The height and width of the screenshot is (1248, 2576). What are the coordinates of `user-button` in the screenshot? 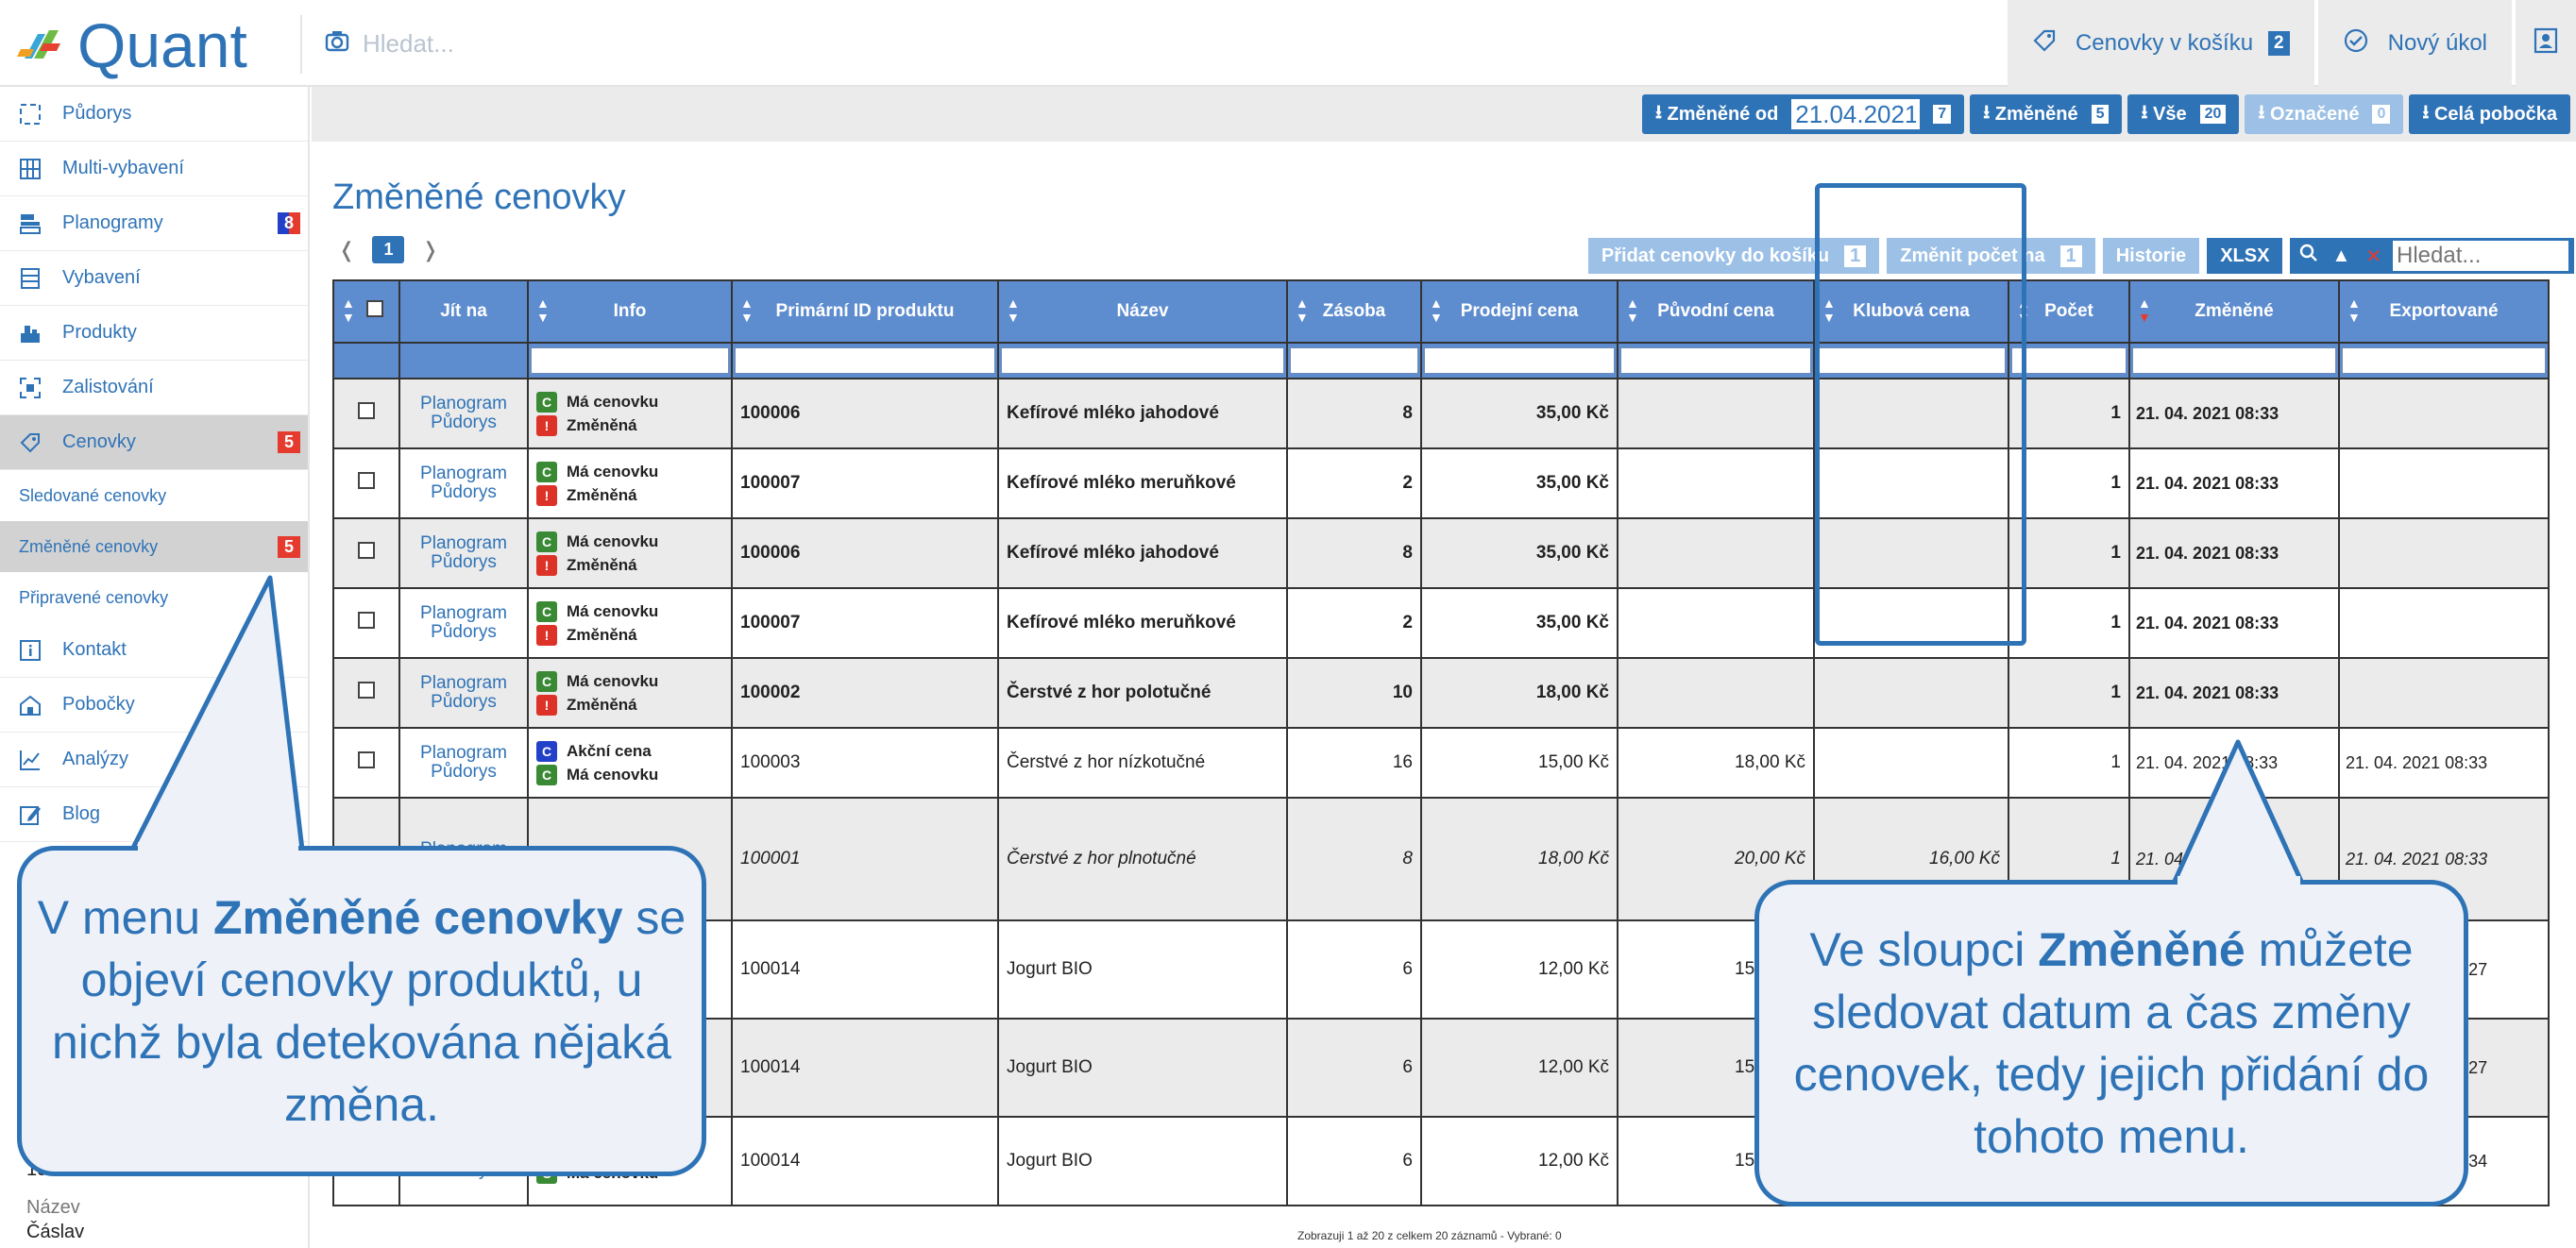 It's located at (2546, 44).